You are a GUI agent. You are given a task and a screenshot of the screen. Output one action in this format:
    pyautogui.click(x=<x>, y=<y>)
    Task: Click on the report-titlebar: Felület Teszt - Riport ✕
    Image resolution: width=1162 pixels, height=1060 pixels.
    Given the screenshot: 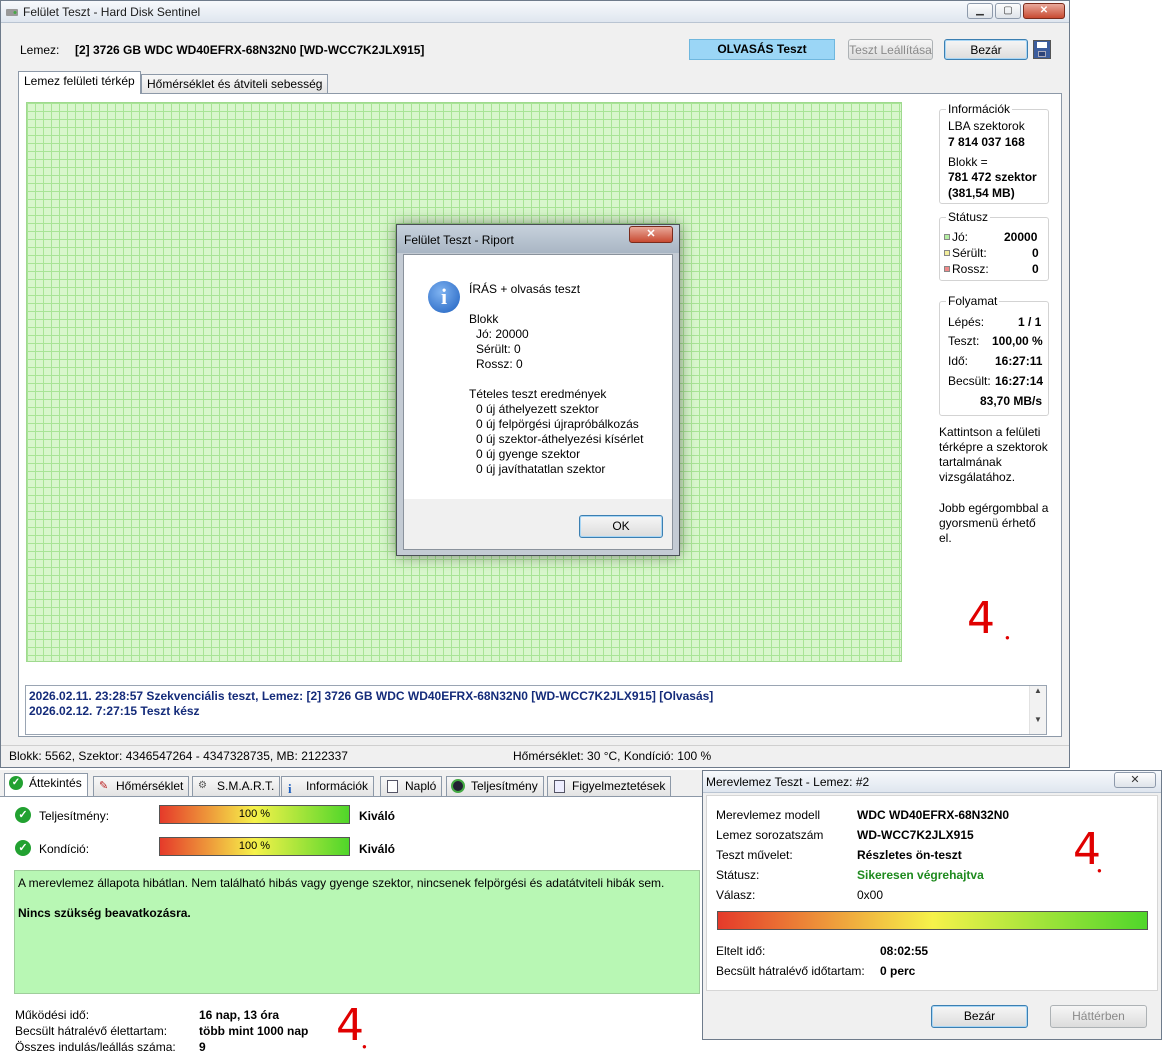 What is the action you would take?
    pyautogui.click(x=538, y=239)
    